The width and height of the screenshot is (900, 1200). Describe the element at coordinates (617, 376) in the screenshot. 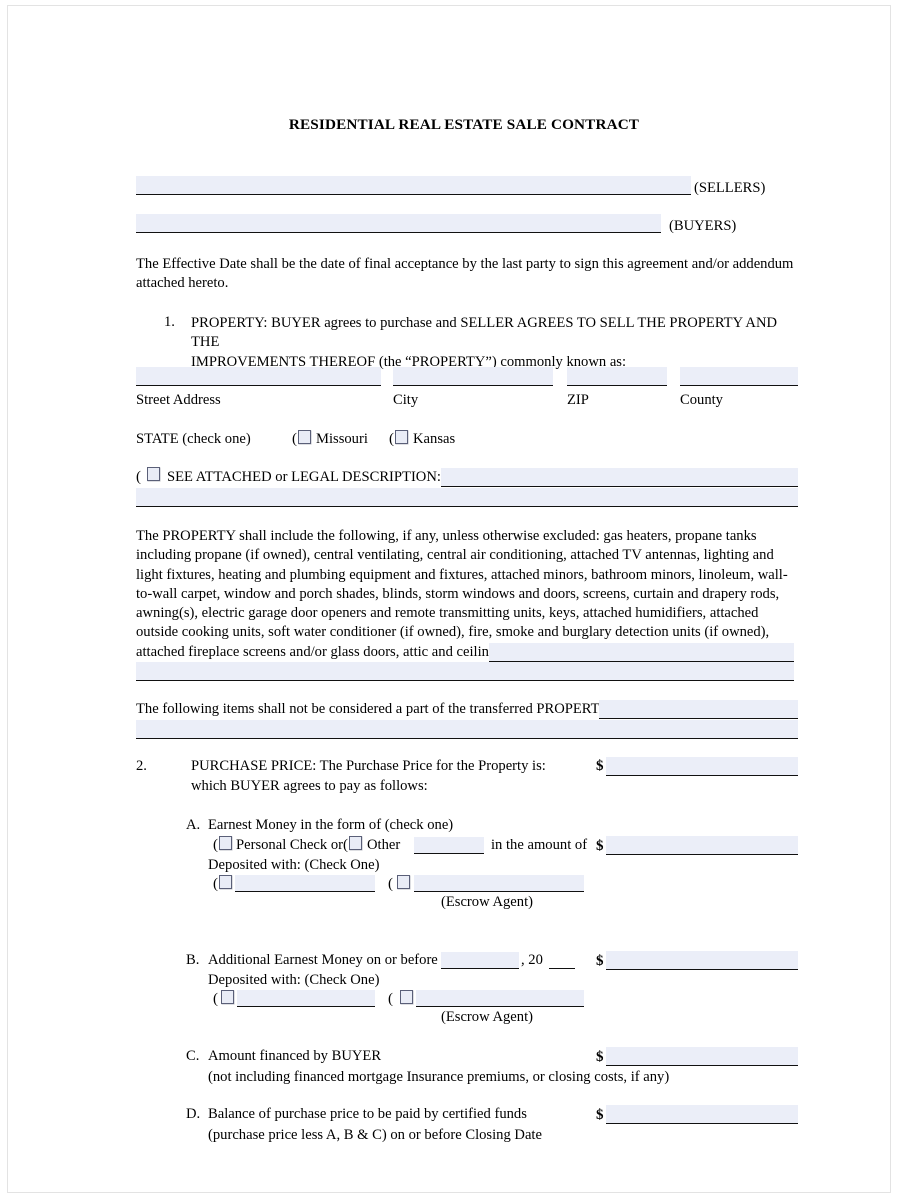

I see `zip-field` at that location.